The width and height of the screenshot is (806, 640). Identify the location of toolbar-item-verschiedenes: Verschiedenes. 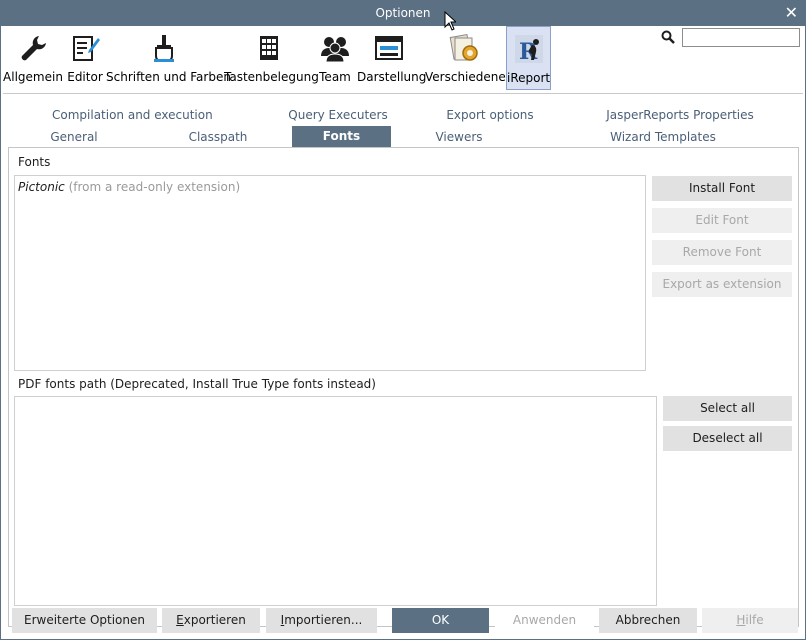
(469, 58).